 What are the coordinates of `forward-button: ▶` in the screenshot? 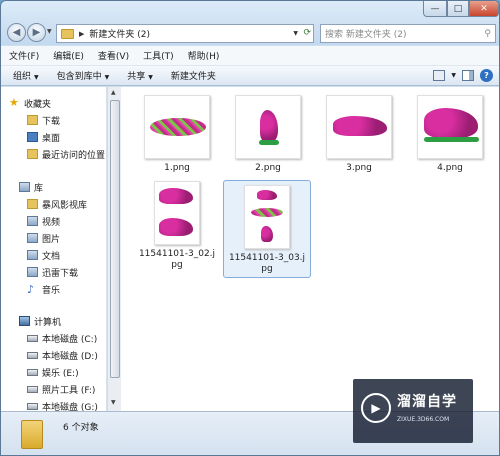 It's located at (36, 32).